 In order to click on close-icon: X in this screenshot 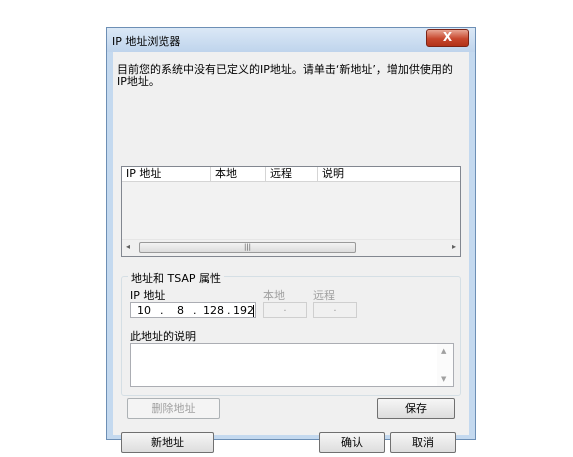, I will do `click(447, 37)`.